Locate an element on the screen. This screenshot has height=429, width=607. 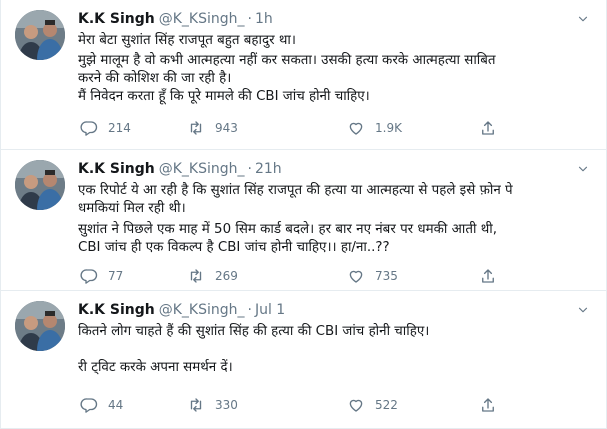
tweet-text: री ट्विट करके अपना समर्थन दें। is located at coordinates (155, 367).